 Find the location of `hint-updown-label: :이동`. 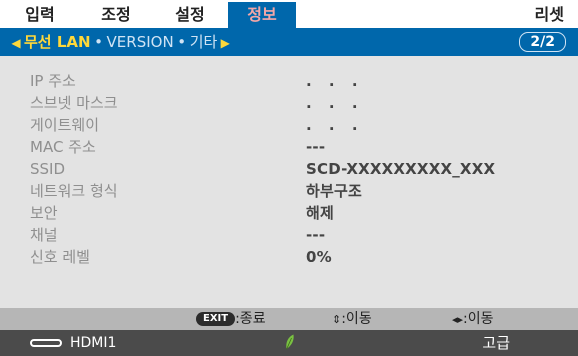

hint-updown-label: :이동 is located at coordinates (356, 319).